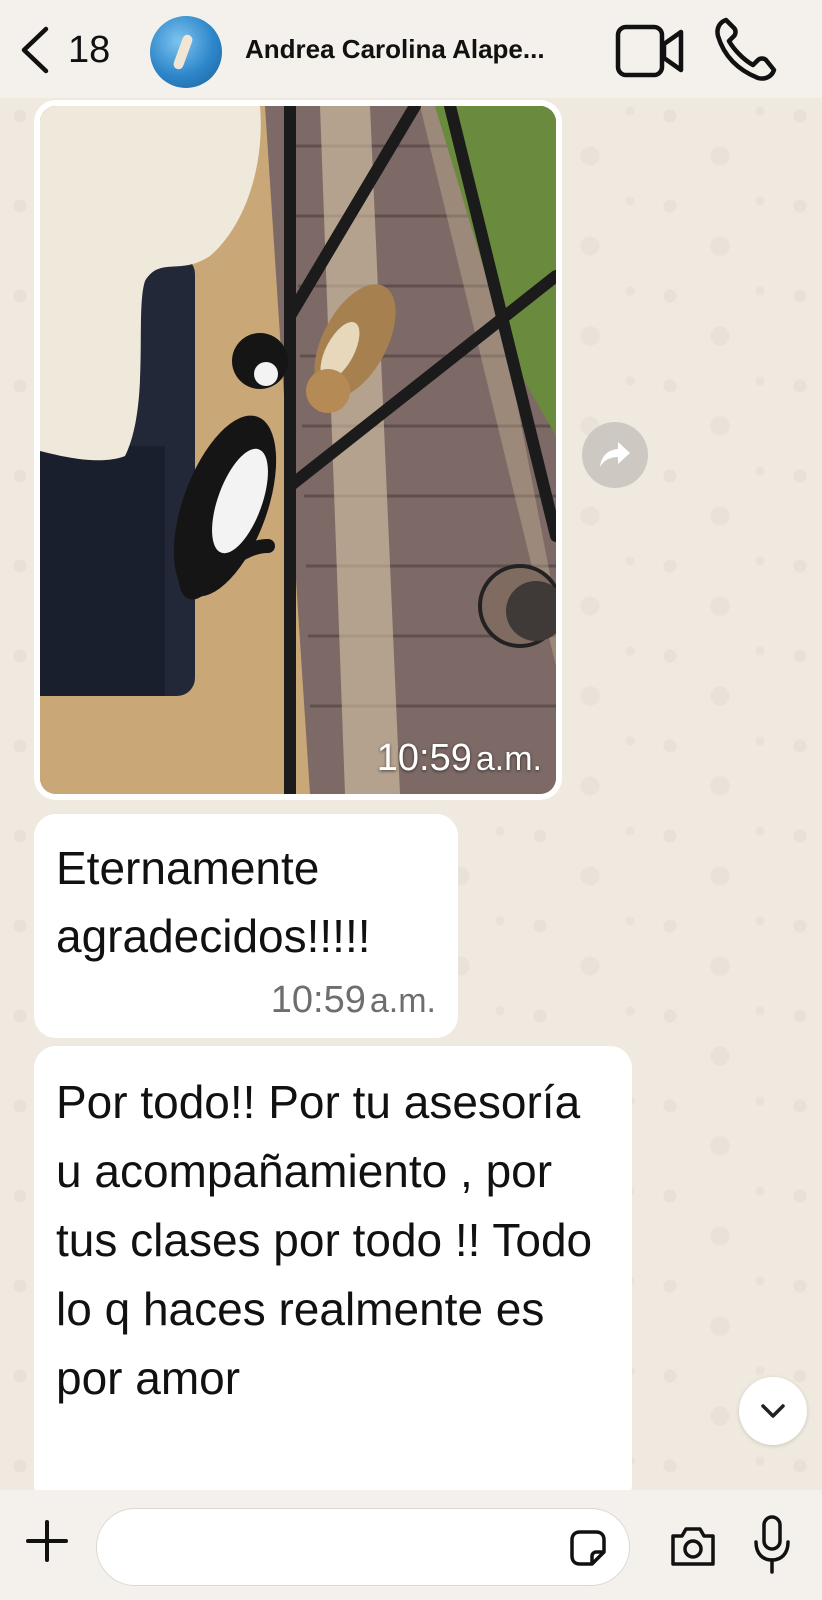 This screenshot has width=822, height=1600. Describe the element at coordinates (650, 51) in the screenshot. I see `video-call-icon` at that location.